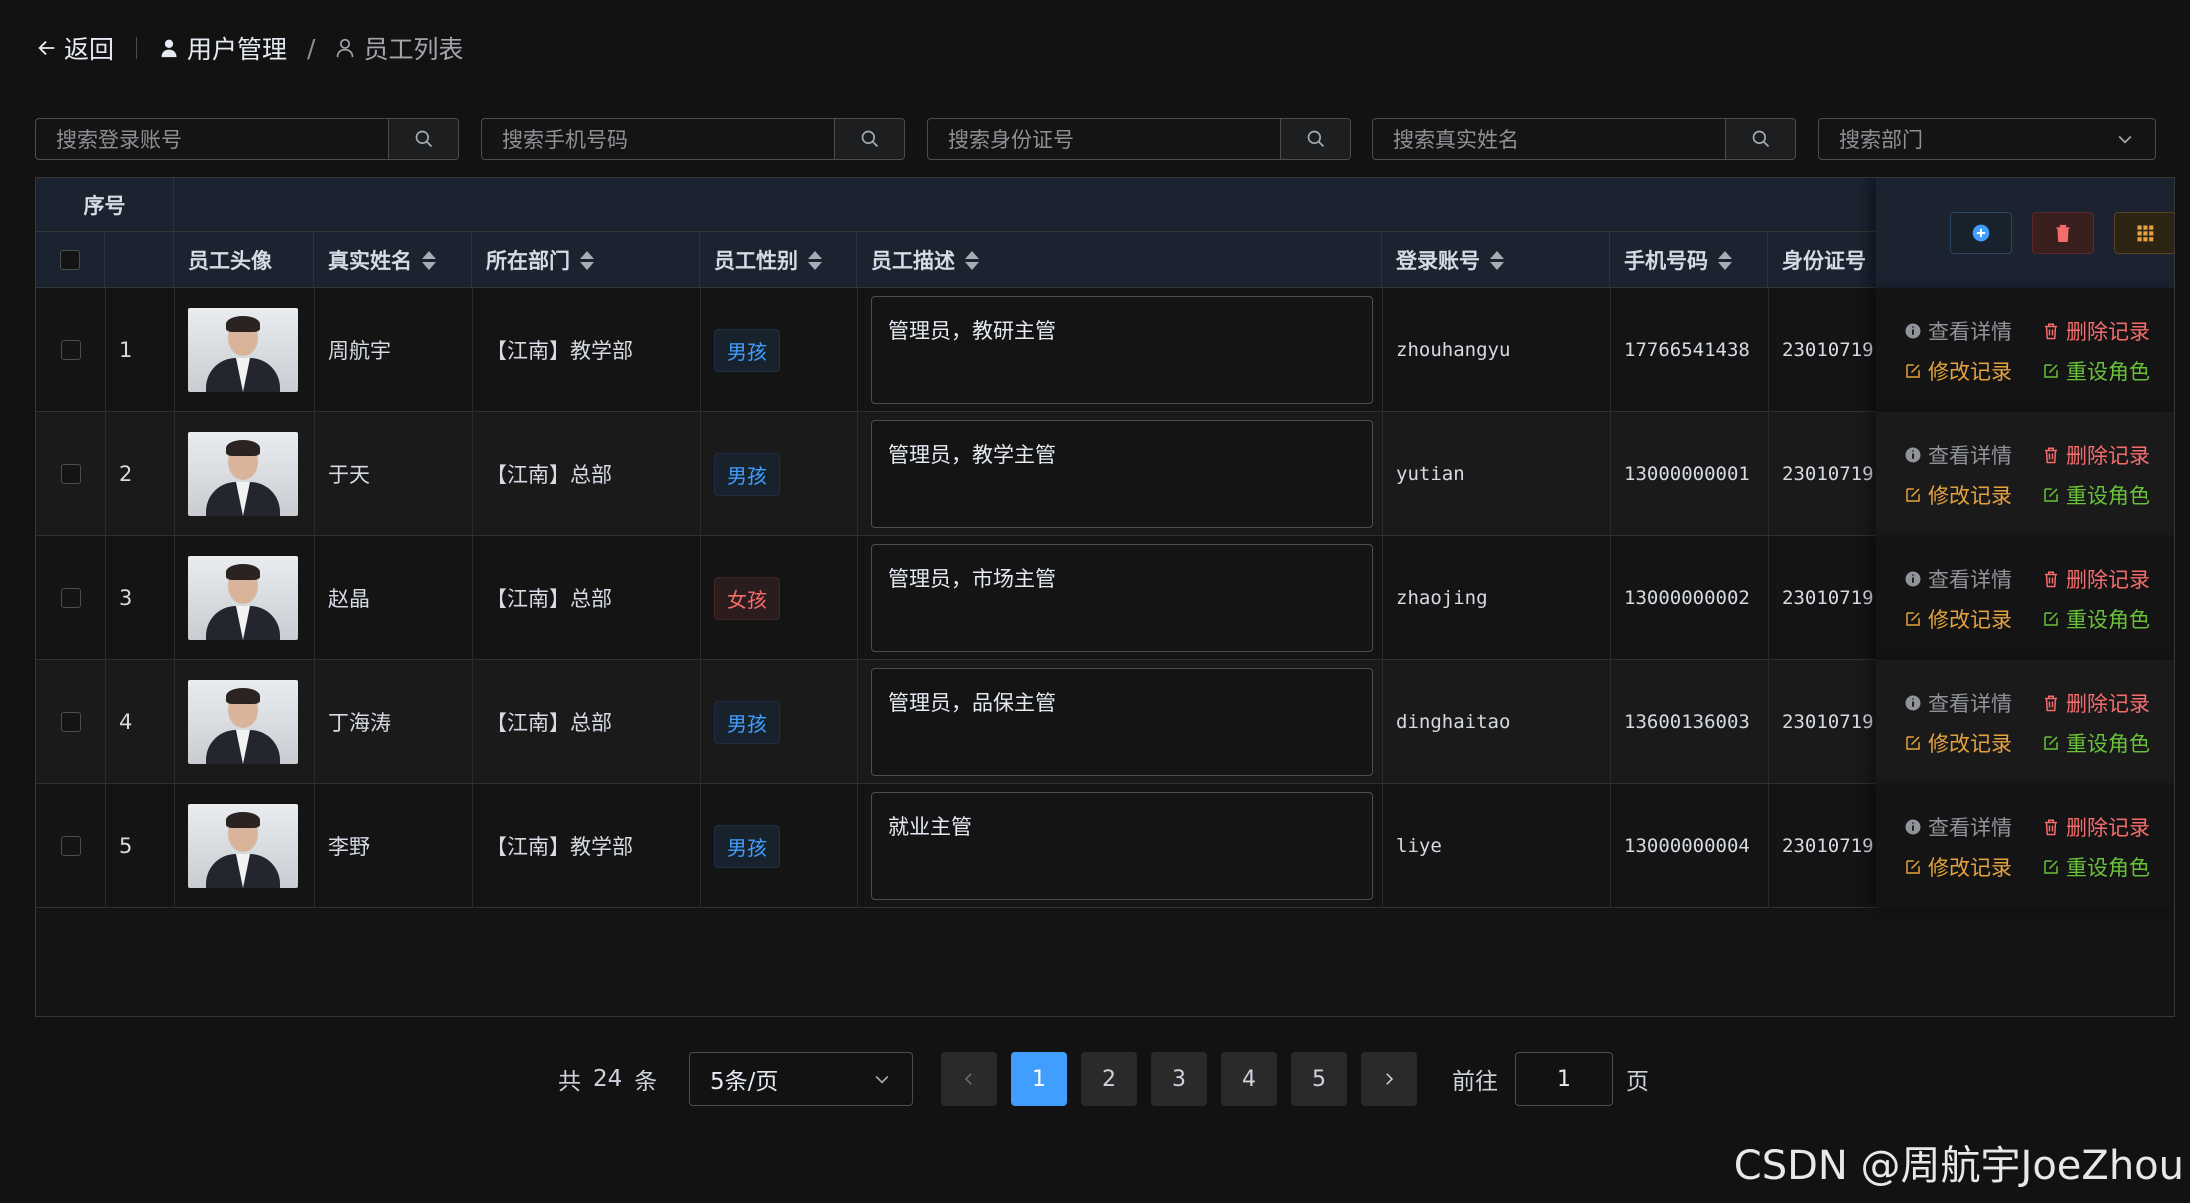 The width and height of the screenshot is (2190, 1203). What do you see at coordinates (1687, 598) in the screenshot?
I see `phone-cell: 13000000002` at bounding box center [1687, 598].